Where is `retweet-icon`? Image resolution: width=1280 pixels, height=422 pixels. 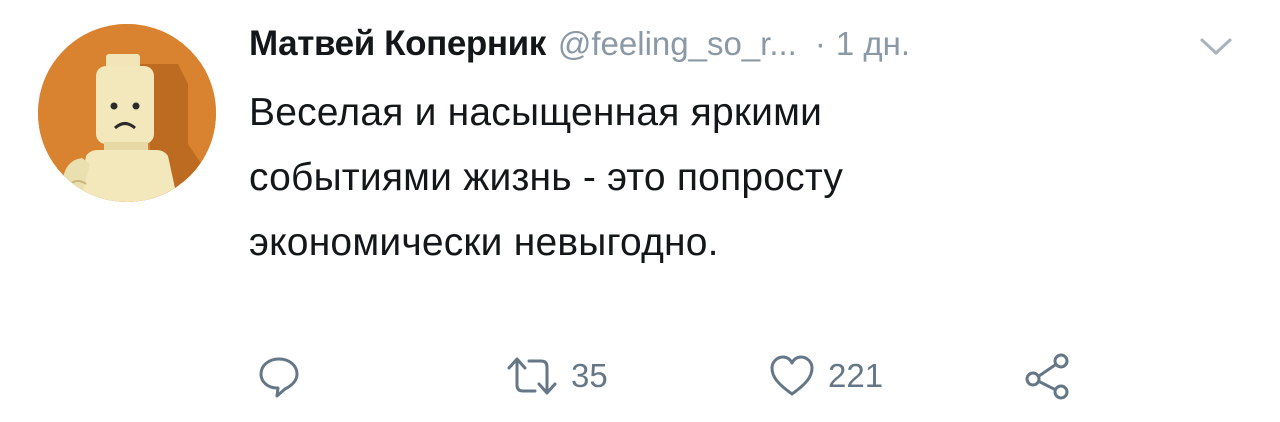
retweet-icon is located at coordinates (532, 376).